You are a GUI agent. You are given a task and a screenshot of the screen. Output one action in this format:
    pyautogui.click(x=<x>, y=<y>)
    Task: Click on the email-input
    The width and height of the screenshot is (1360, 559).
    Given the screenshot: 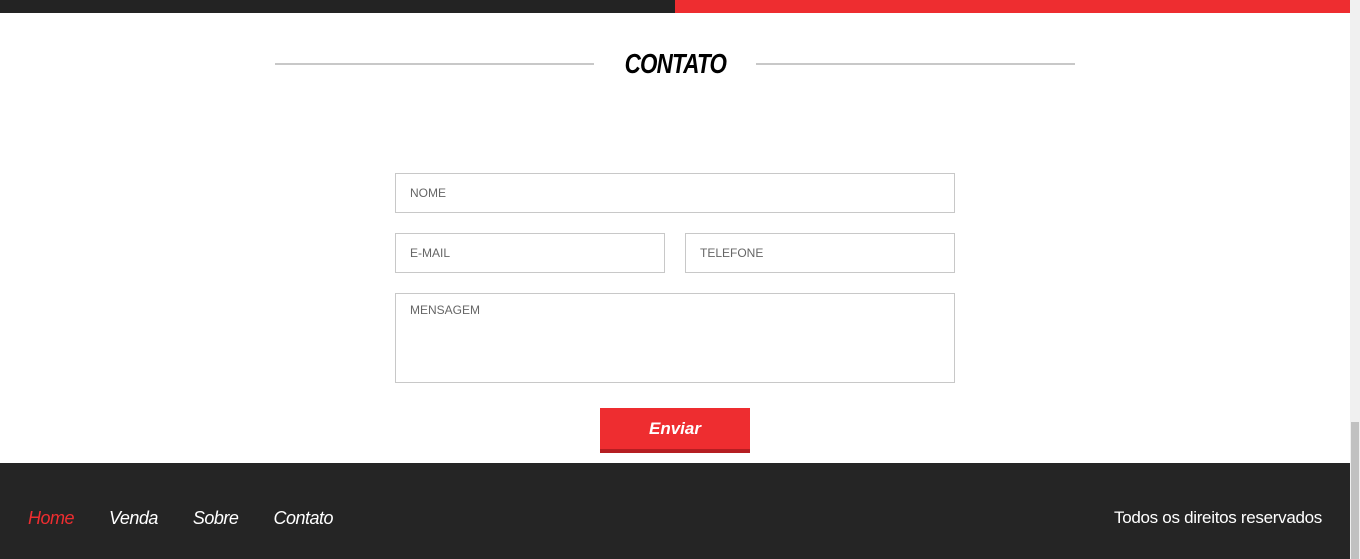 What is the action you would take?
    pyautogui.click(x=530, y=253)
    